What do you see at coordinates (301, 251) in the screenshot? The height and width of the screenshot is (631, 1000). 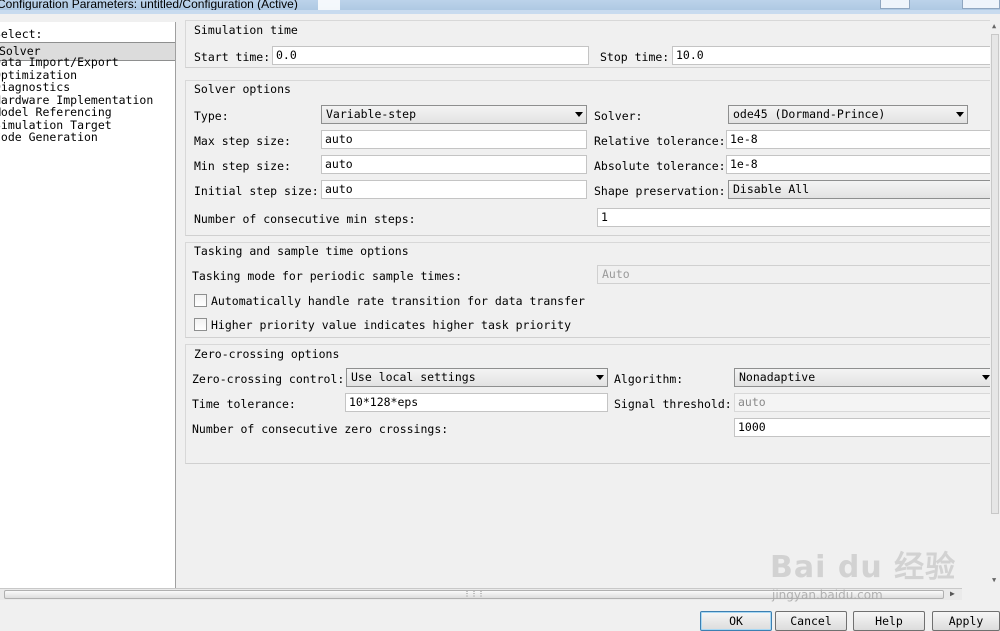 I see `tasking-label: Tasking and sample time options` at bounding box center [301, 251].